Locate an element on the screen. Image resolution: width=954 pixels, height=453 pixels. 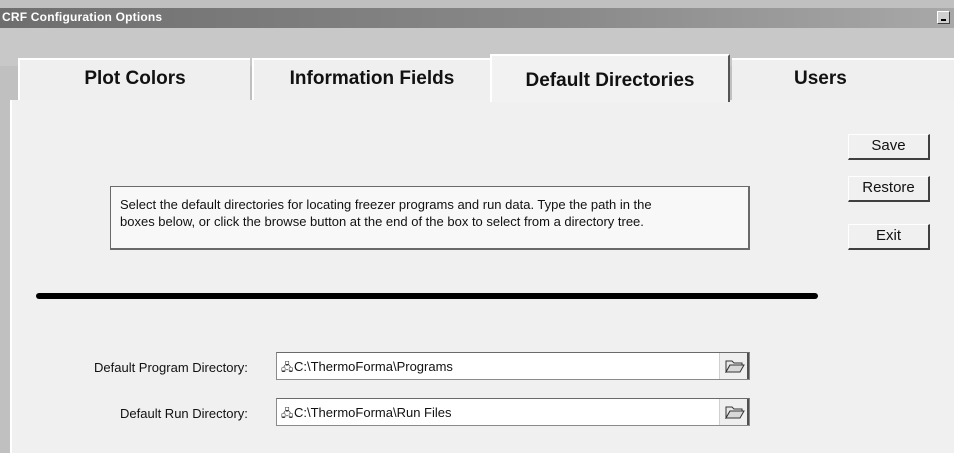
tab-plot-colors: Plot Colors is located at coordinates (134, 80).